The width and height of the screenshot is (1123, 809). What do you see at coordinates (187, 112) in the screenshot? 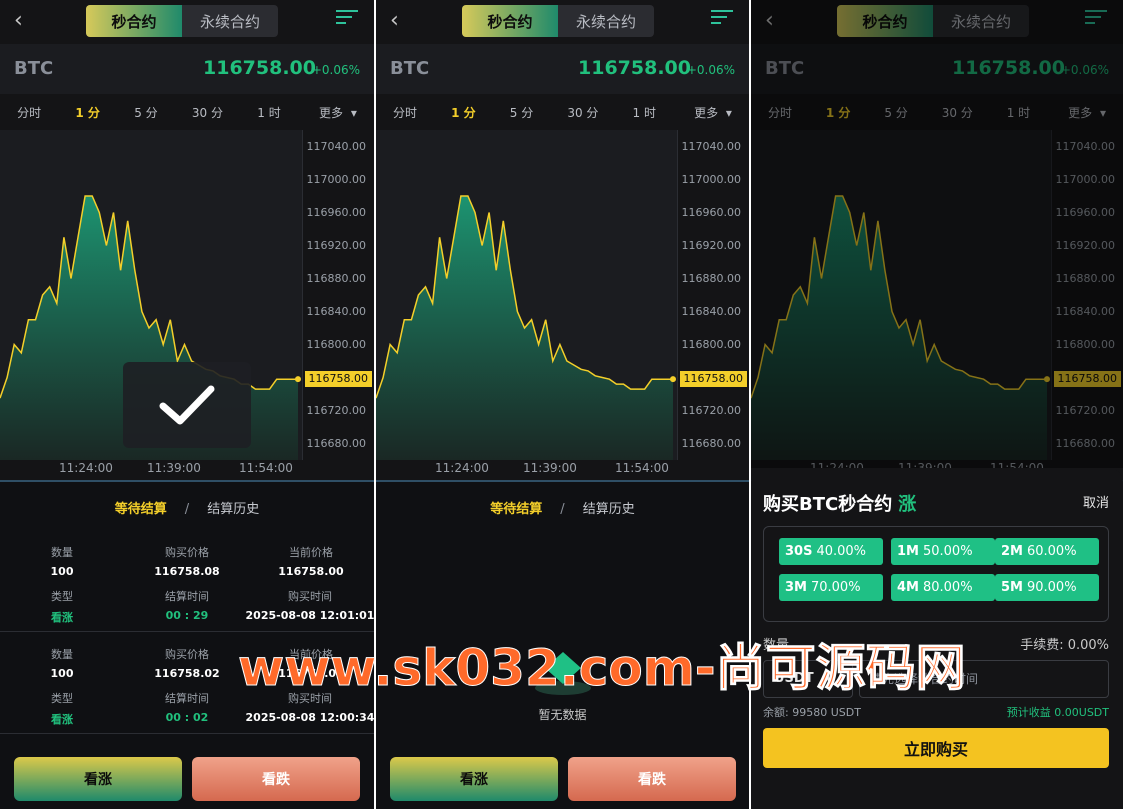
I see `timeframe-bar: 分时 1 分 5 分 30 分 1 时 更多 ▾` at bounding box center [187, 112].